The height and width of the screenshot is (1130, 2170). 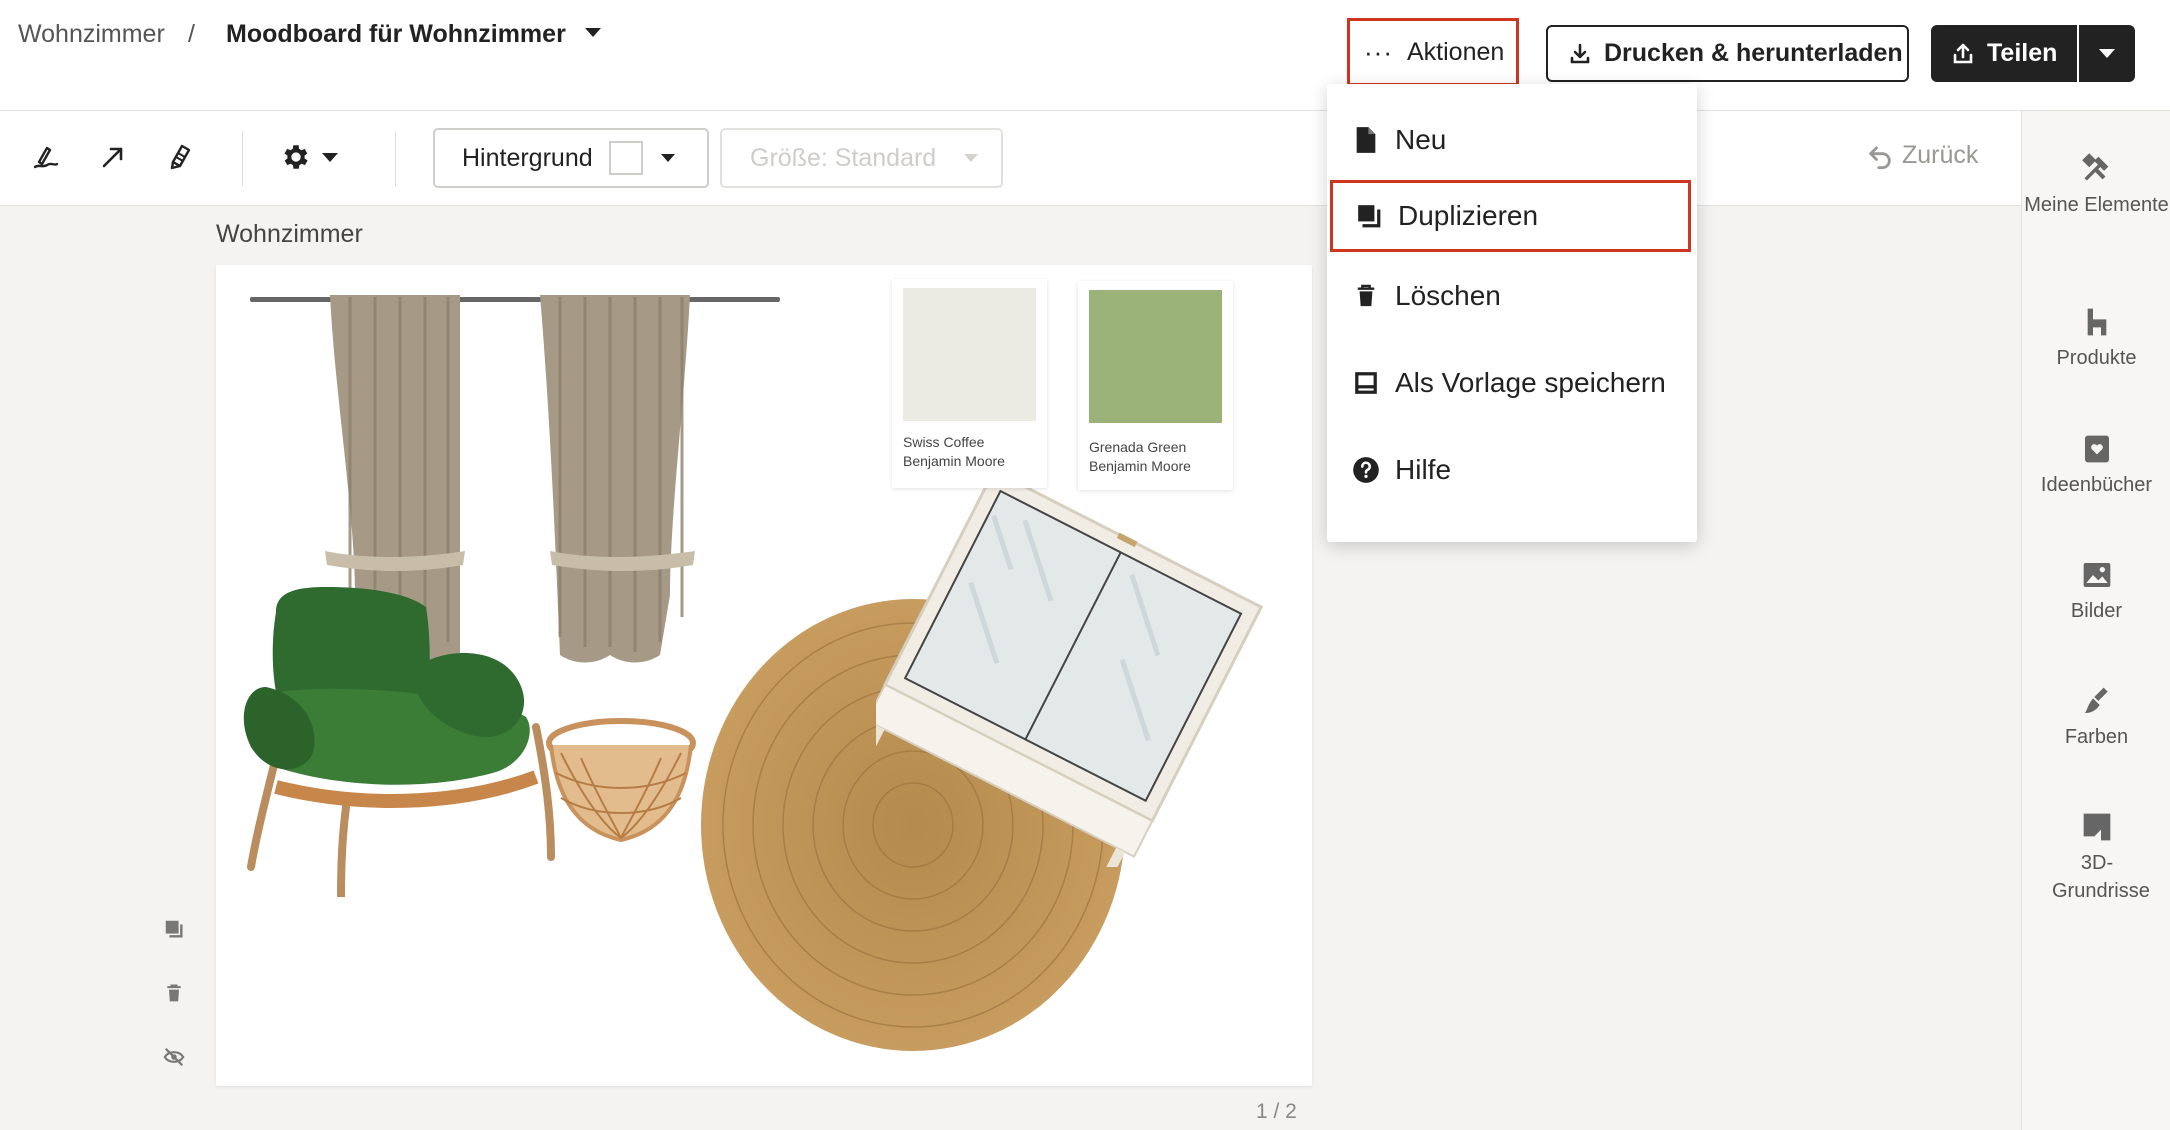 What do you see at coordinates (1580, 54) in the screenshot?
I see `download-icon` at bounding box center [1580, 54].